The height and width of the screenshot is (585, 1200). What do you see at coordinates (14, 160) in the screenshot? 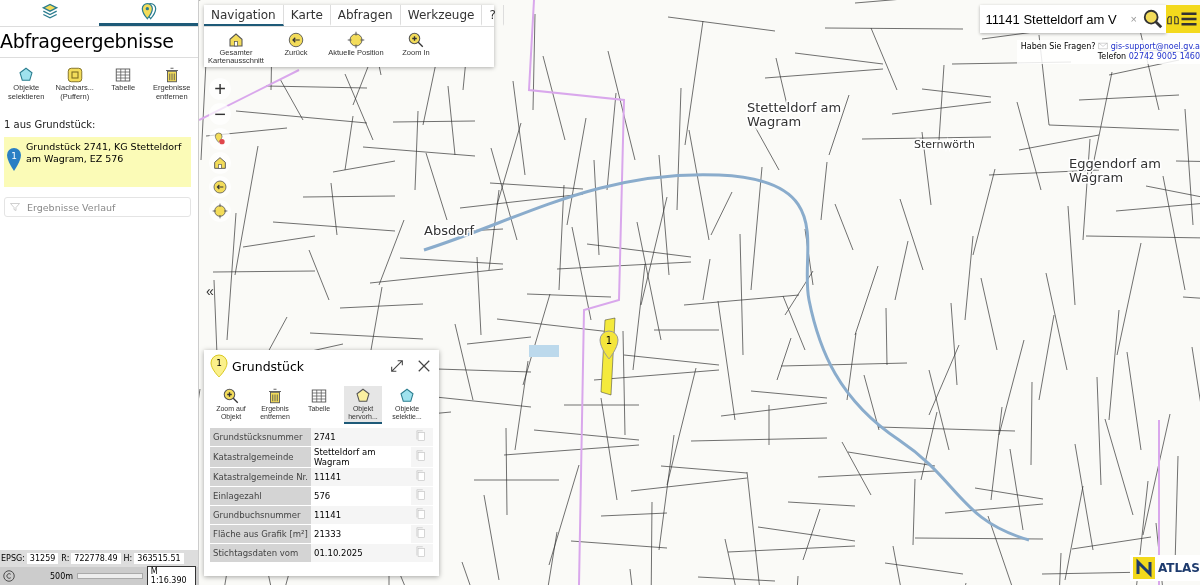
I see `map-pin-icon: 1` at bounding box center [14, 160].